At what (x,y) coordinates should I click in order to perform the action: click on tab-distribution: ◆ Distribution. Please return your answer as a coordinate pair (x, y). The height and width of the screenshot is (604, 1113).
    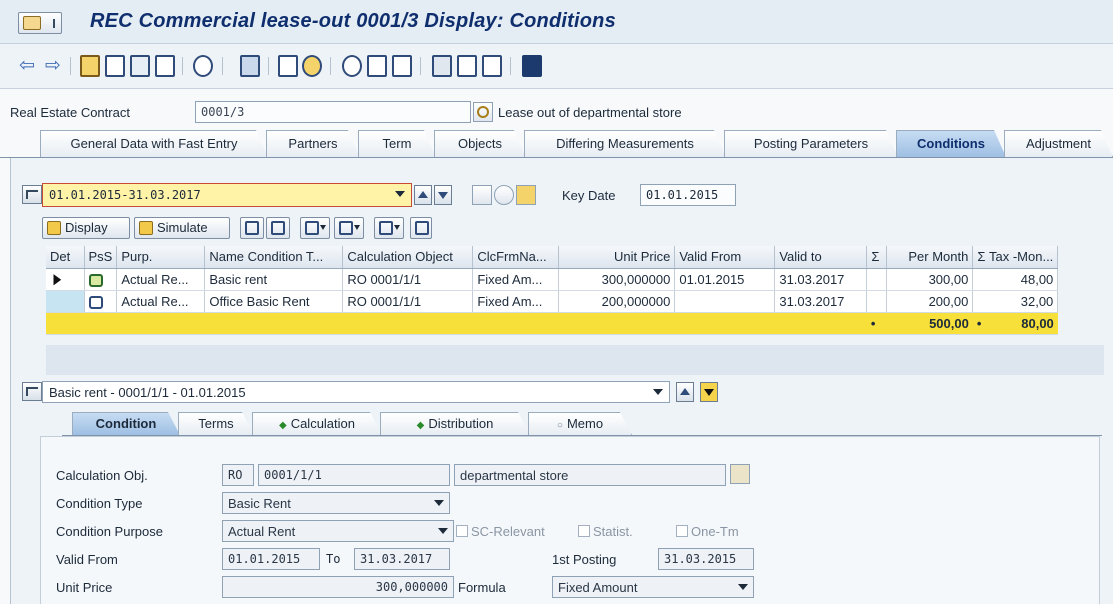
    Looking at the image, I should click on (455, 423).